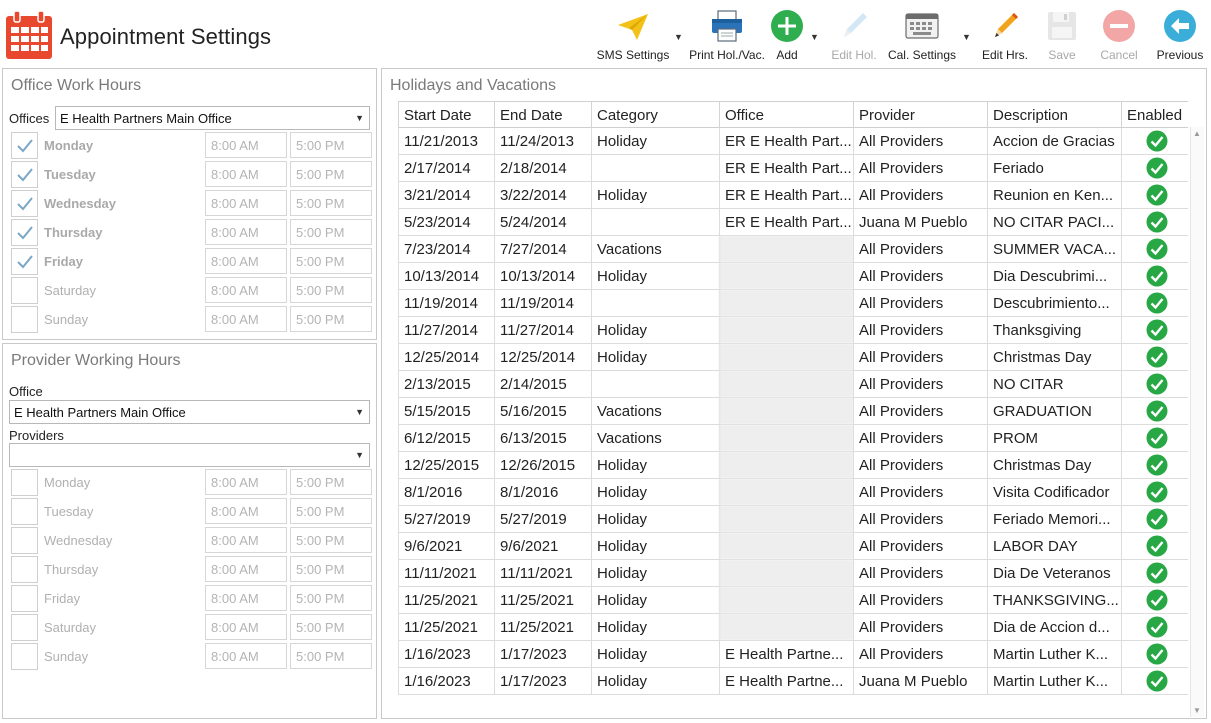 This screenshot has height=723, width=1211. What do you see at coordinates (1119, 35) in the screenshot?
I see `cancel-button: Cancel` at bounding box center [1119, 35].